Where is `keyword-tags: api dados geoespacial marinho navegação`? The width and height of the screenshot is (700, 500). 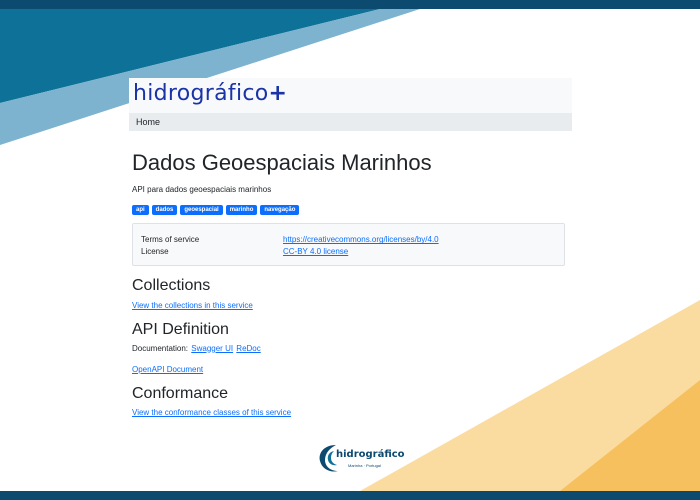
keyword-tags: api dados geoespacial marinho navegação is located at coordinates (348, 210).